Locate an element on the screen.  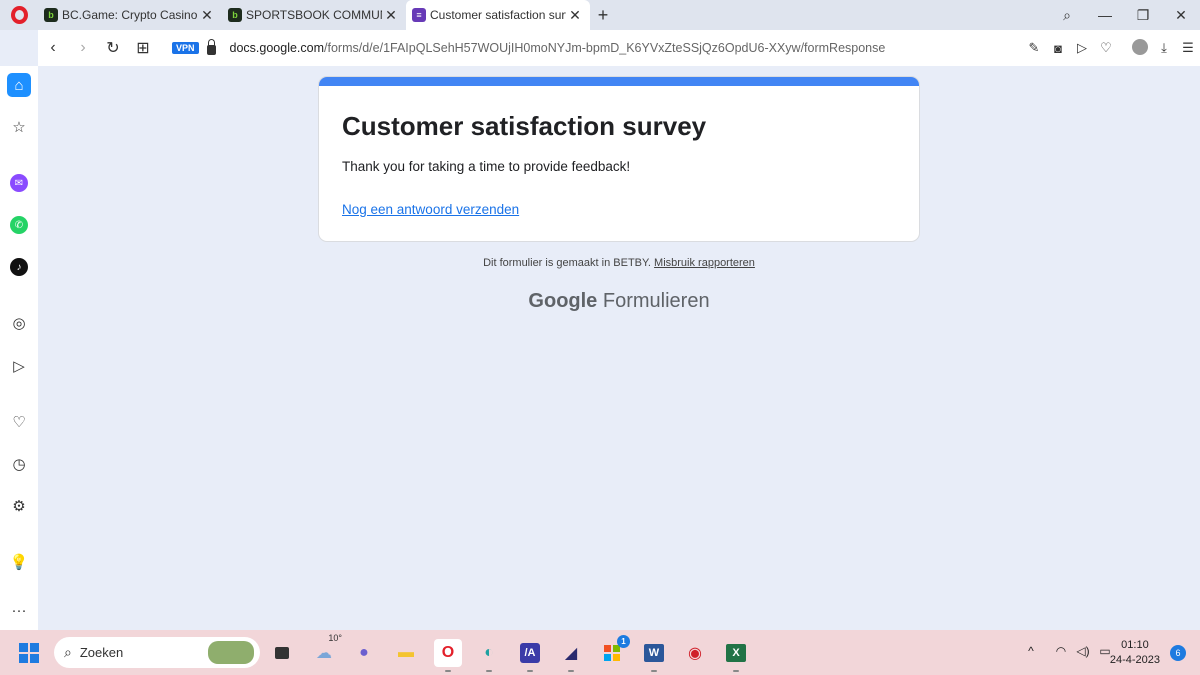
easy-setup-sliders-icon: ☰ is located at coordinates (1188, 48).